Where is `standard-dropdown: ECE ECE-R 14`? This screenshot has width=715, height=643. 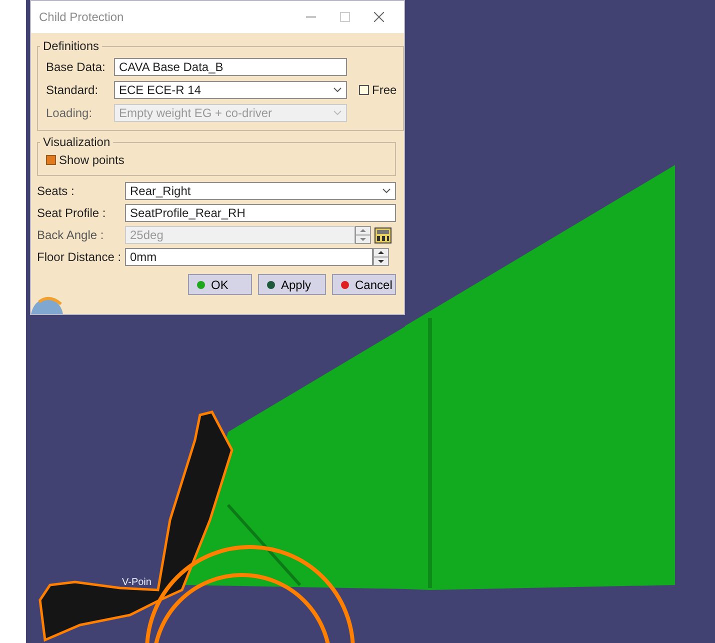 standard-dropdown: ECE ECE-R 14 is located at coordinates (230, 89).